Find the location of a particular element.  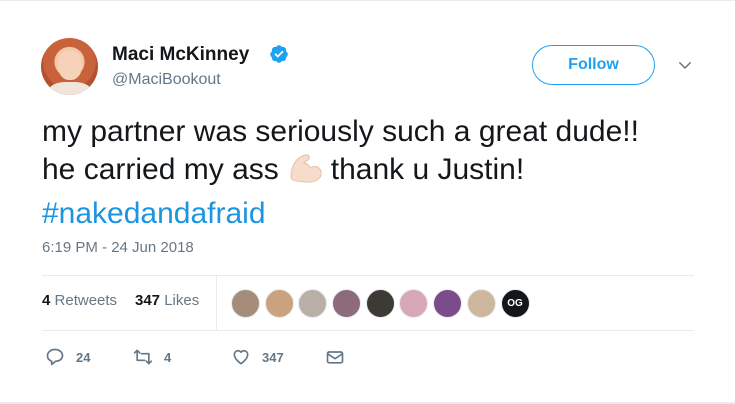

likes-stat: 347 Likes is located at coordinates (167, 300).